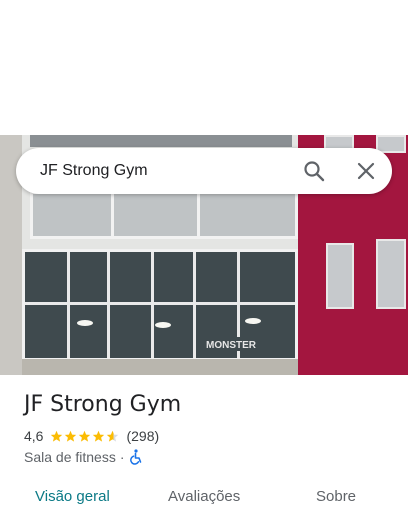 Image resolution: width=408 pixels, height=510 pixels. I want to click on search-icon, so click(314, 171).